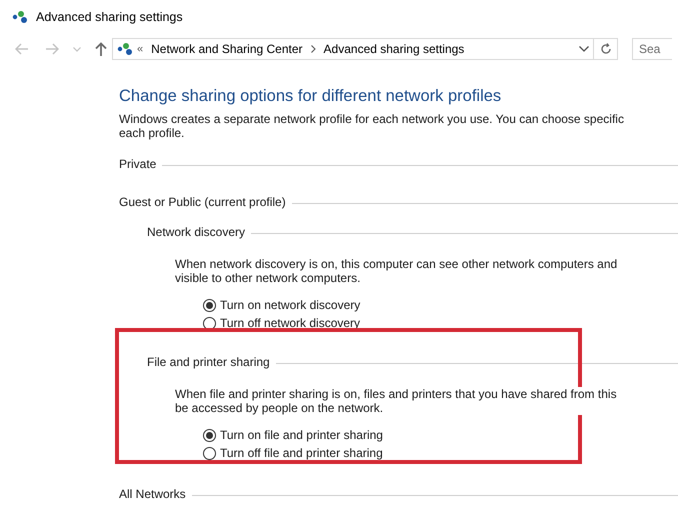  I want to click on section-header: All Networks, so click(152, 494).